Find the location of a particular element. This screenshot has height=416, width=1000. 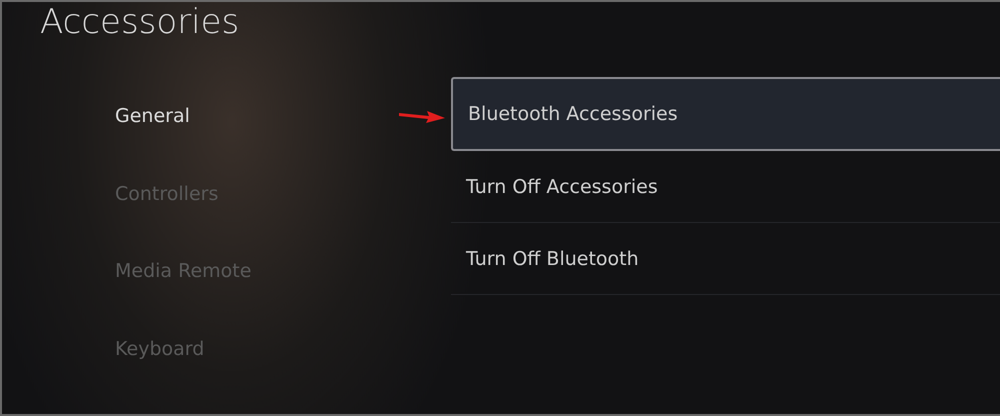

menu-item: Bluetooth Accessories is located at coordinates (725, 114).